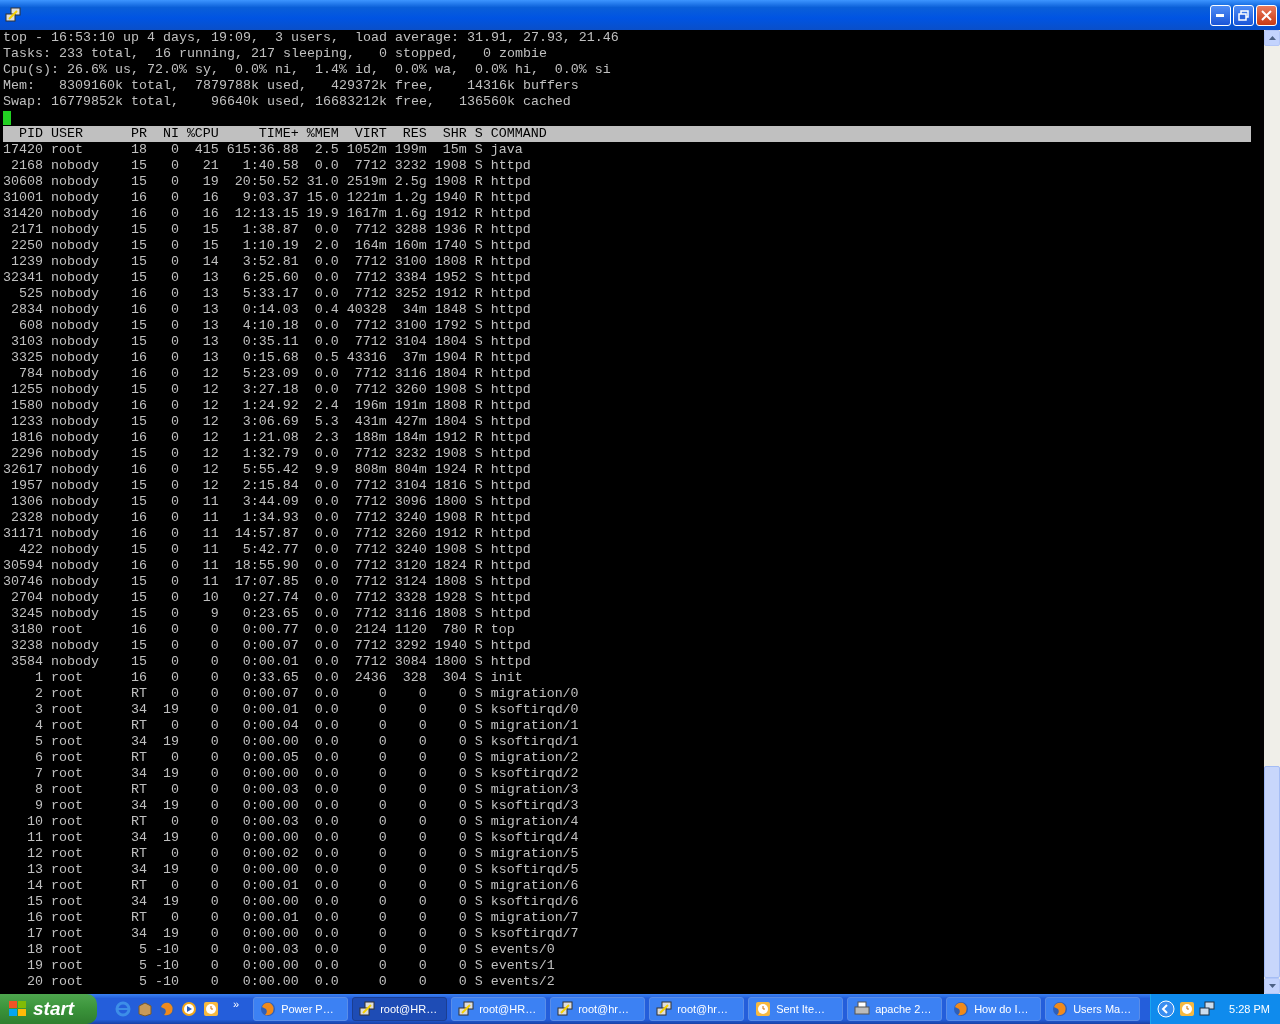 The width and height of the screenshot is (1280, 1024). Describe the element at coordinates (210, 582) in the screenshot. I see `table-cell-text: 11` at that location.